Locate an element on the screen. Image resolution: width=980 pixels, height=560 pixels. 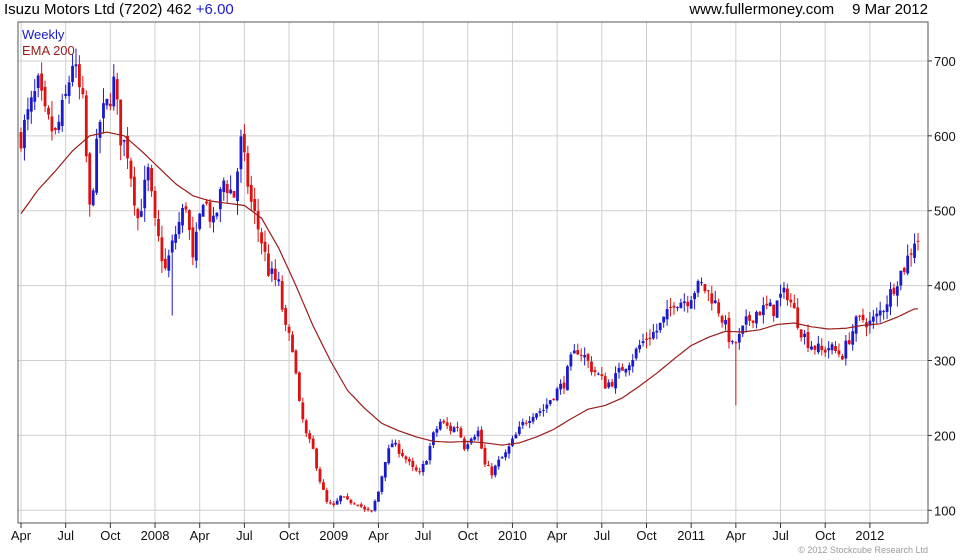
y-tick-label: 700 is located at coordinates (945, 61).